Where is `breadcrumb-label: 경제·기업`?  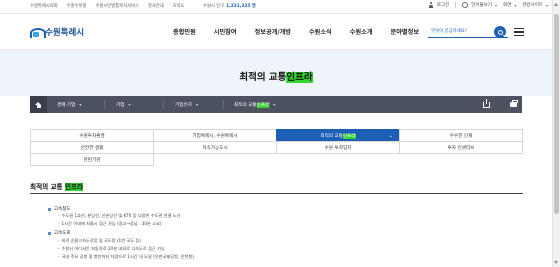 breadcrumb-label: 경제·기업 is located at coordinates (66, 105).